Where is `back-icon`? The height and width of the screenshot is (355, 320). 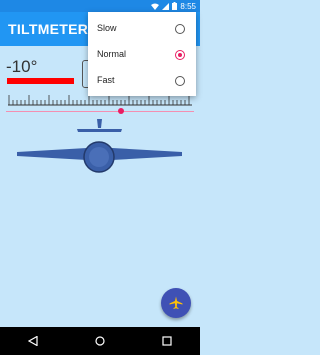
back-icon is located at coordinates (33, 341).